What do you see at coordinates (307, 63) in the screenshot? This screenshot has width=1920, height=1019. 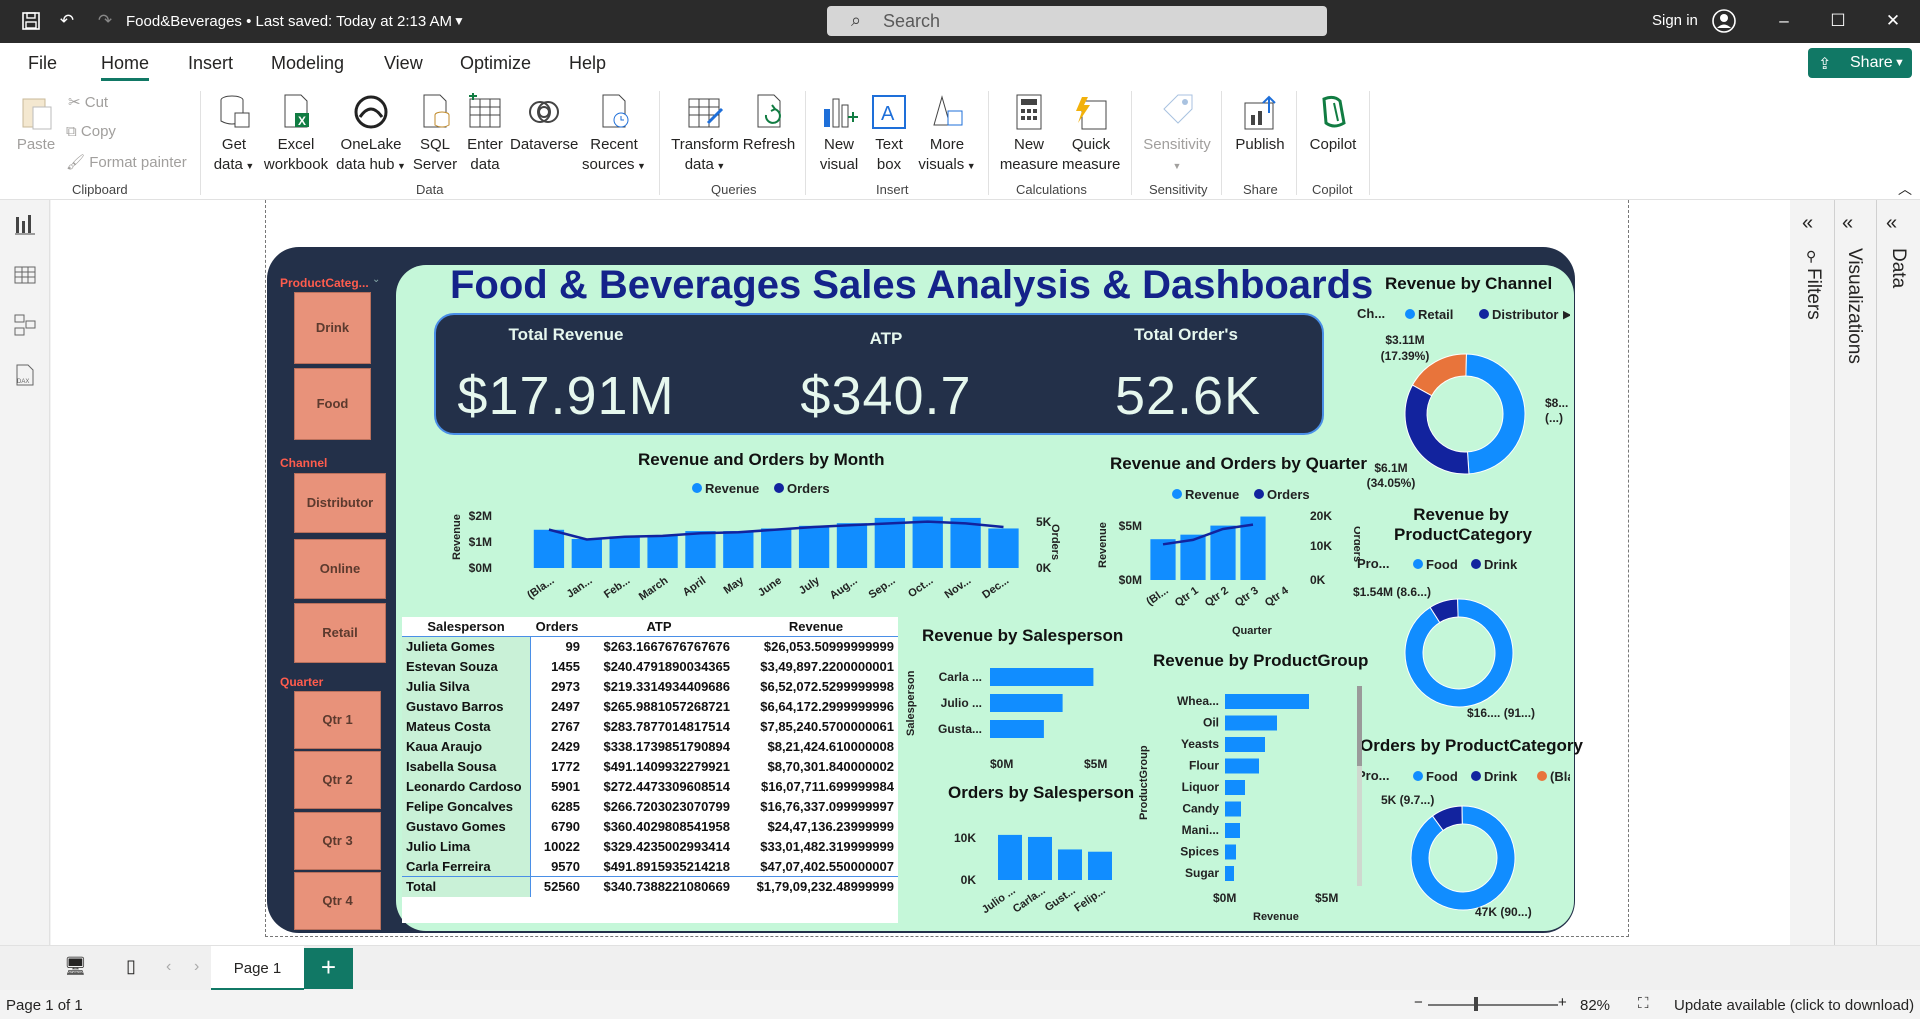 I see `menu-modeling: Modeling` at bounding box center [307, 63].